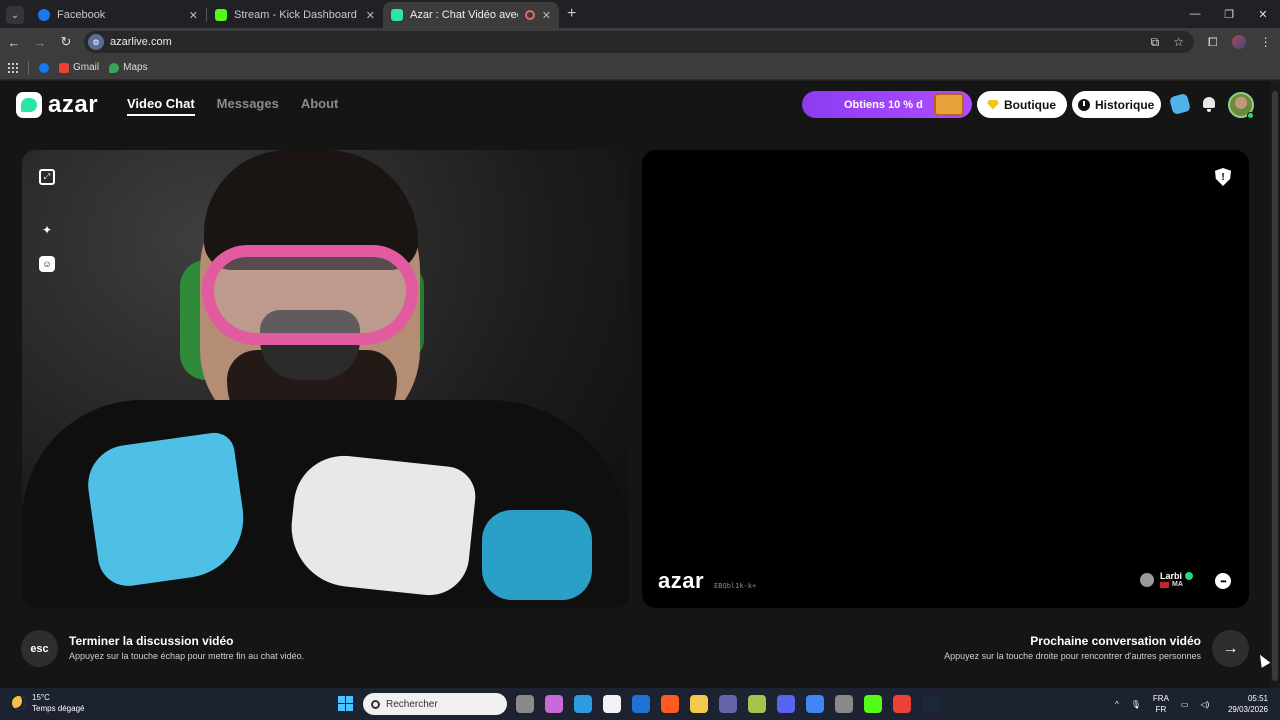 This screenshot has height=720, width=1280. What do you see at coordinates (1230, 648) in the screenshot?
I see `next-chat-button: →` at bounding box center [1230, 648].